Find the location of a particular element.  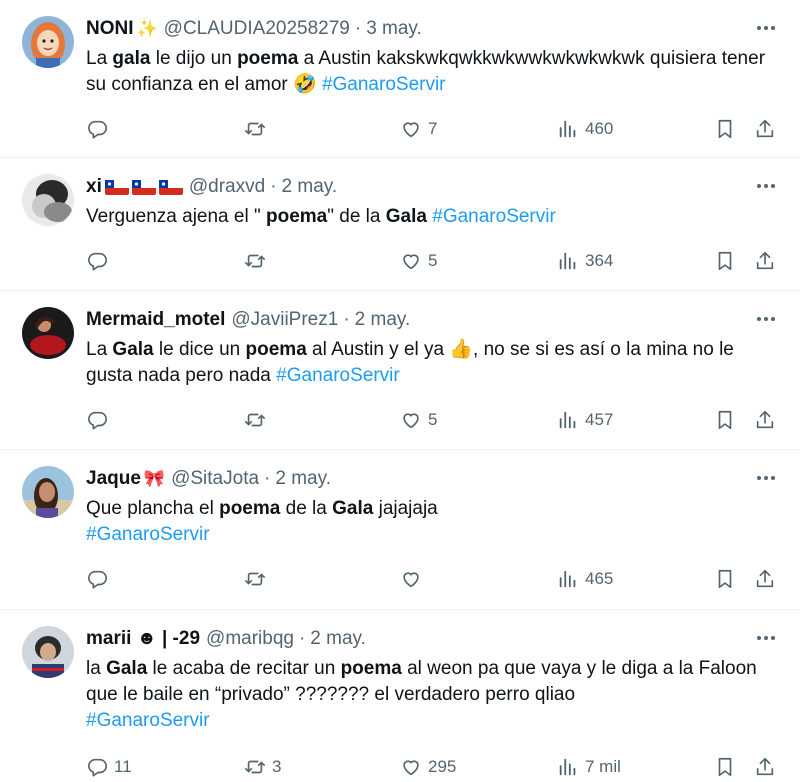

like-button: 295 is located at coordinates (428, 767).